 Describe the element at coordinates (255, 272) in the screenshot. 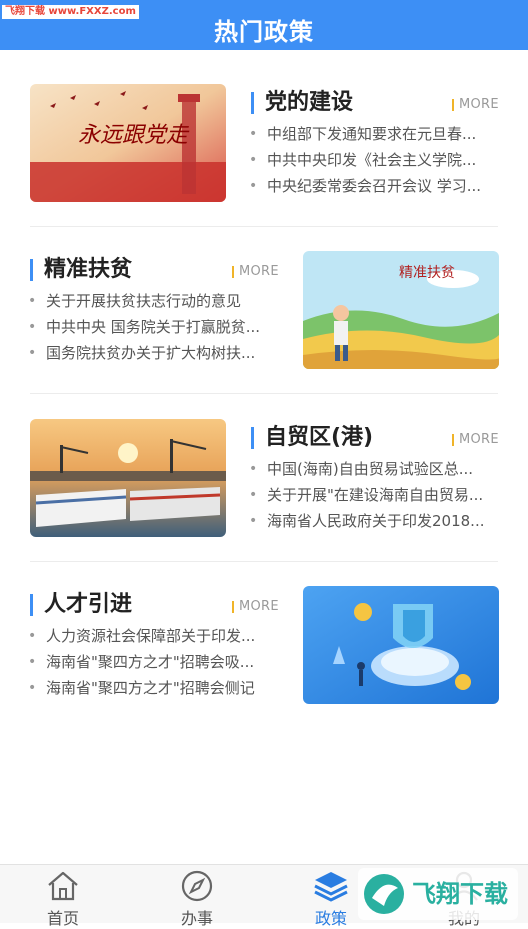

I see `more-link-poverty: MORE` at that location.